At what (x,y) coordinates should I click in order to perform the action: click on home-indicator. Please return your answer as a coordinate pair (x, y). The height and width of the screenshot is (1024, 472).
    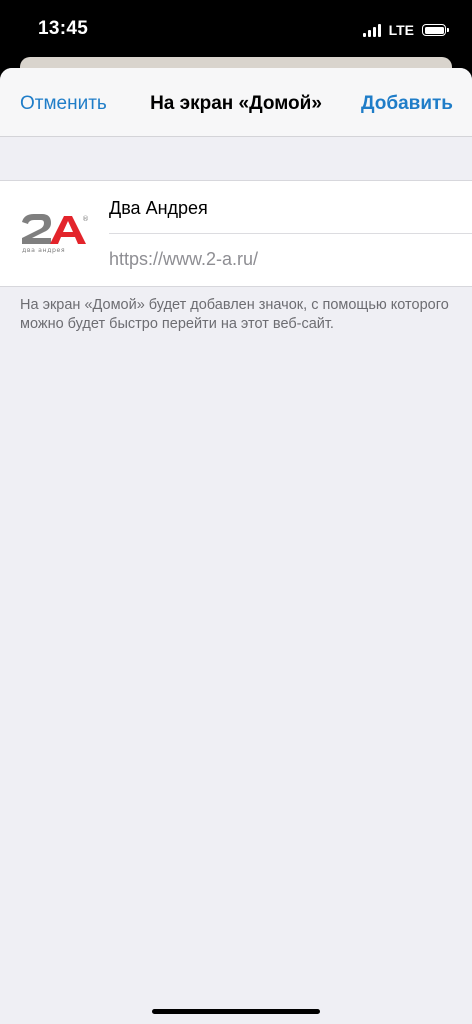
    Looking at the image, I should click on (236, 1011).